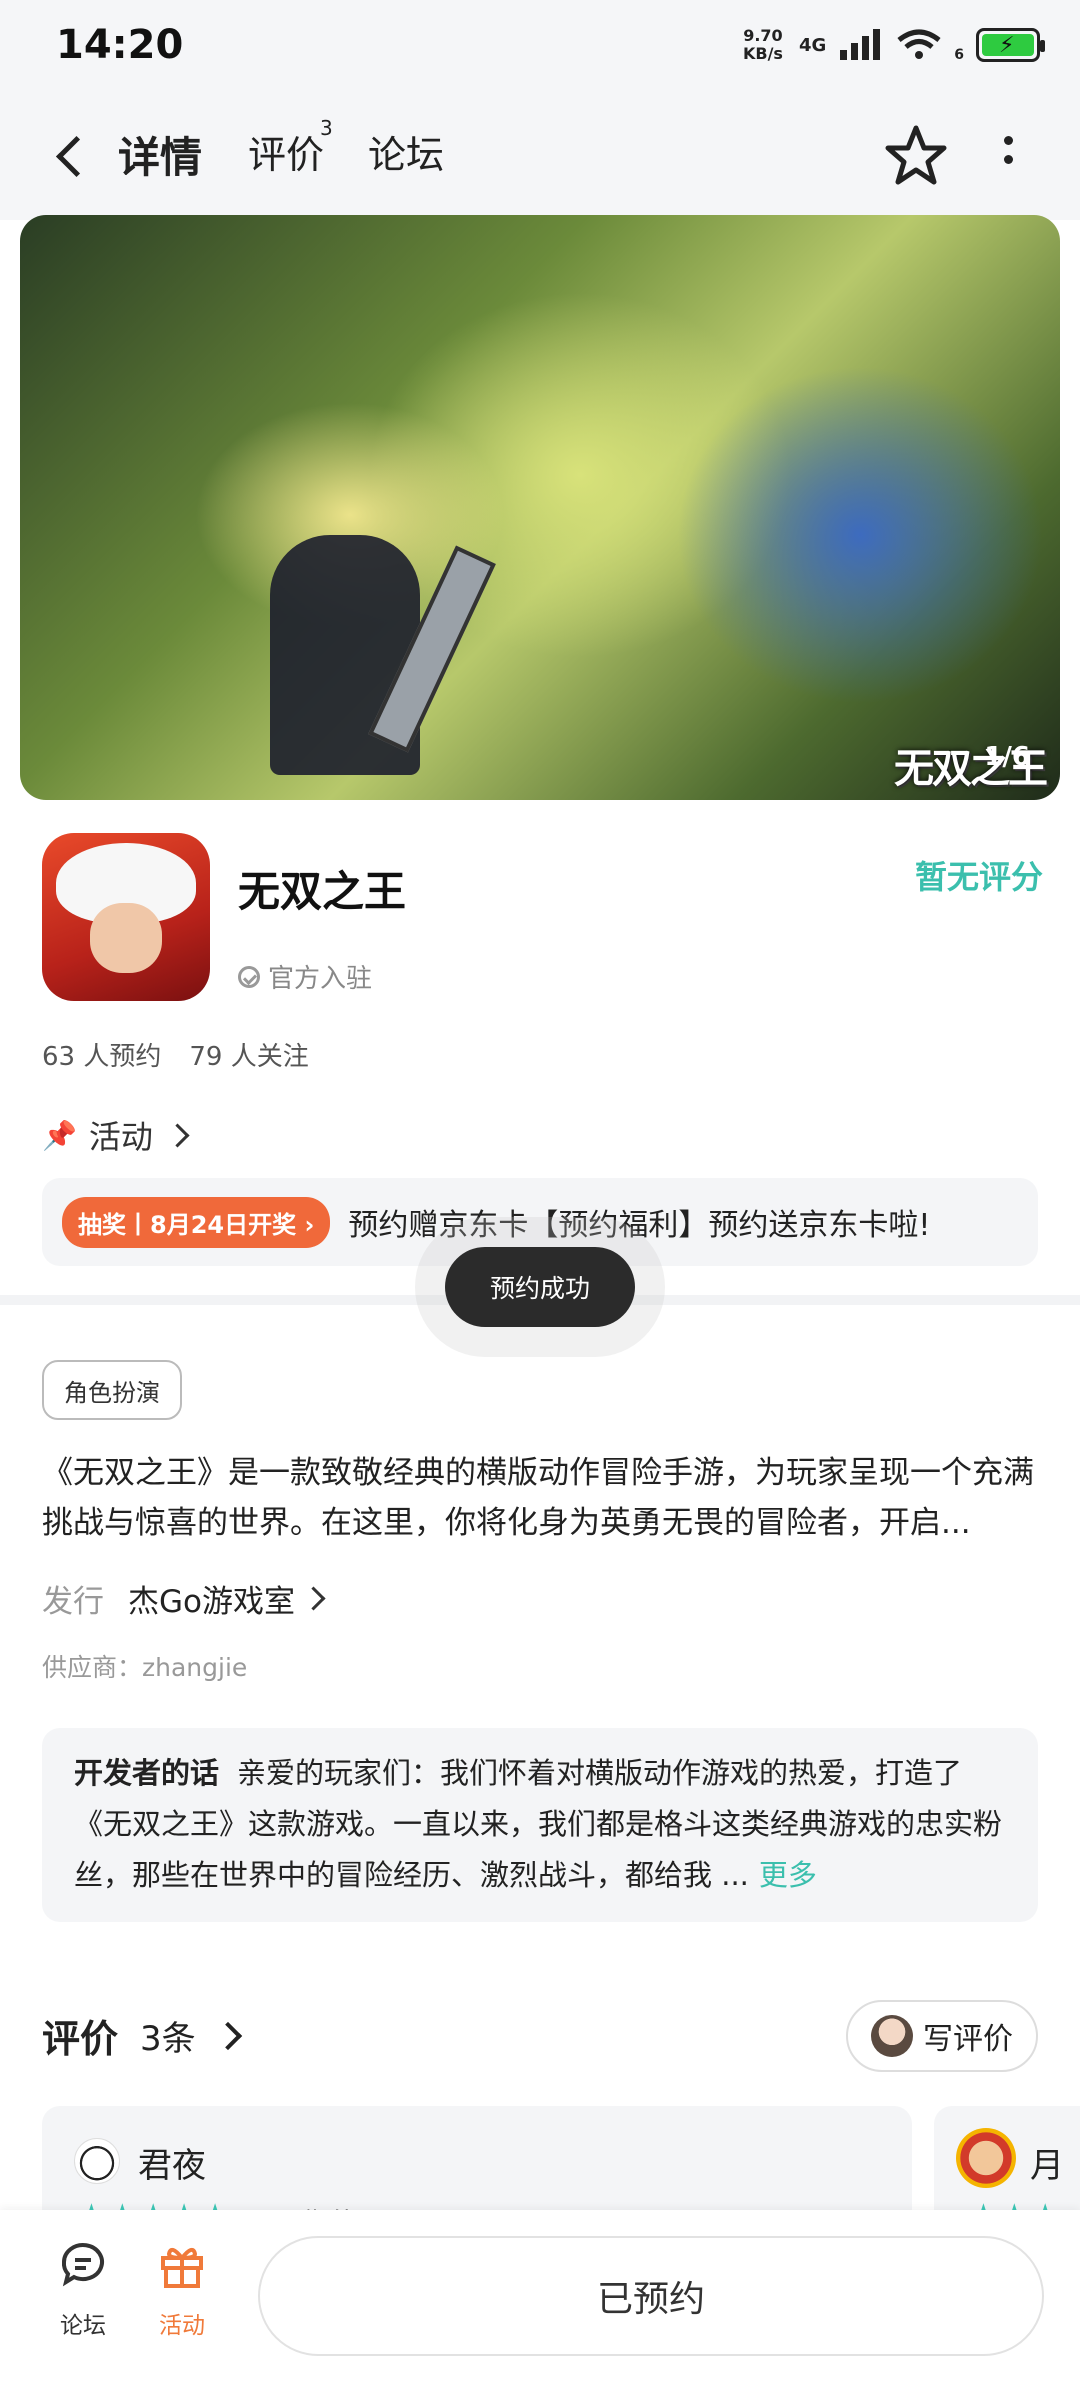  Describe the element at coordinates (286, 155) in the screenshot. I see `tab-review-label: 评价` at that location.